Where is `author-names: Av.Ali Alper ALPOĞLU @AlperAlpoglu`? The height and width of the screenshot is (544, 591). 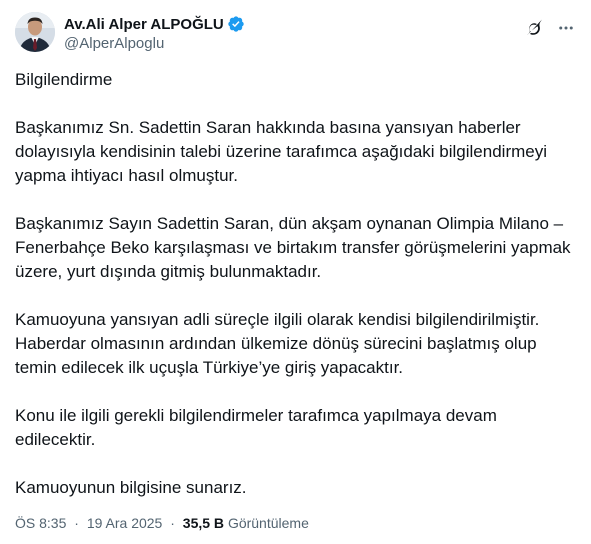 author-names: Av.Ali Alper ALPOĞLU @AlperAlpoglu is located at coordinates (154, 33).